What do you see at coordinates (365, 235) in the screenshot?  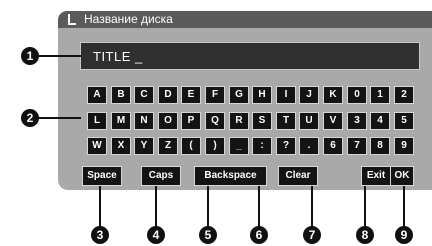 I see `callout-8: 8` at bounding box center [365, 235].